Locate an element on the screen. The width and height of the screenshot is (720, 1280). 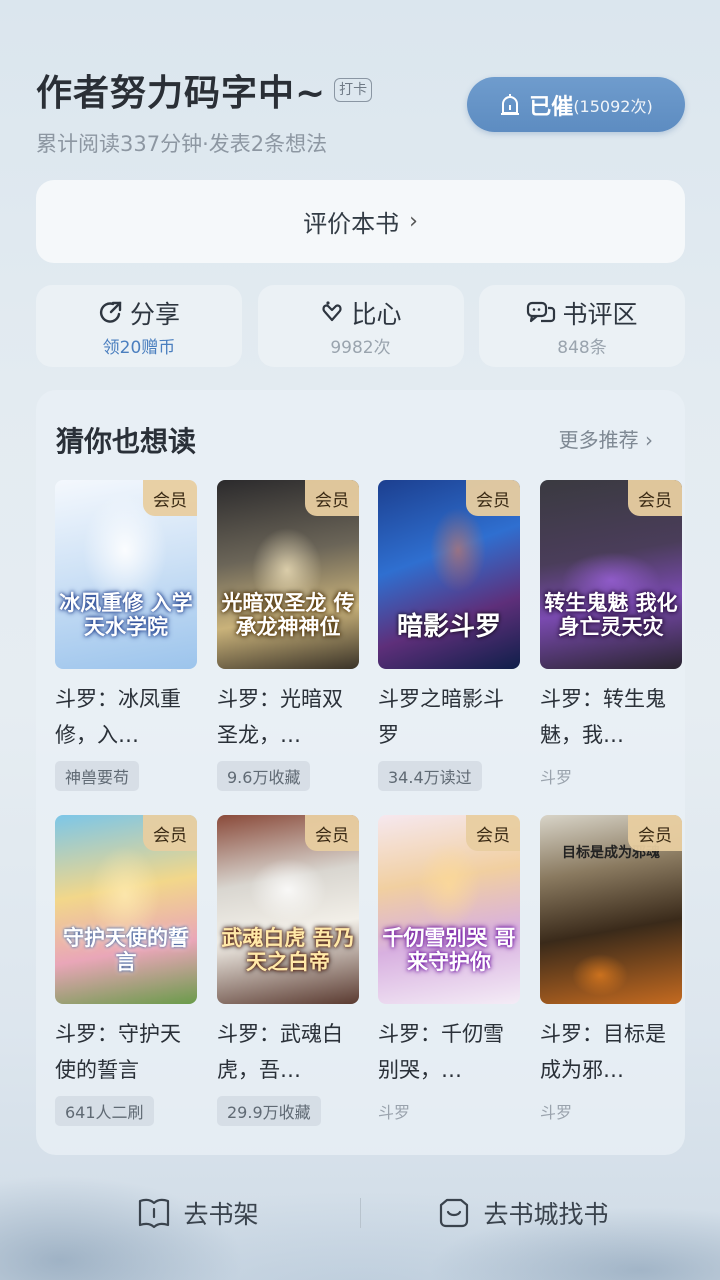
book-card: 光暗双圣龙 传承龙神神位 会员 斗罗：光暗双圣龙，… 9.6万收藏 is located at coordinates (288, 635).